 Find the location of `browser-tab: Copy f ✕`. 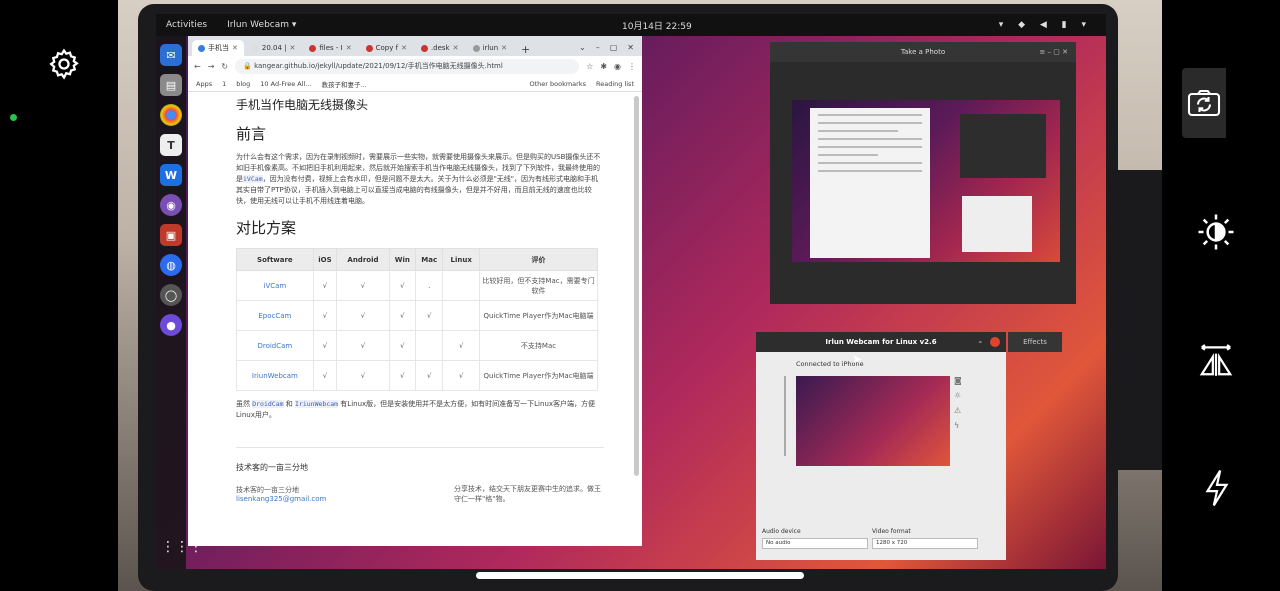

browser-tab: Copy f ✕ is located at coordinates (386, 48).